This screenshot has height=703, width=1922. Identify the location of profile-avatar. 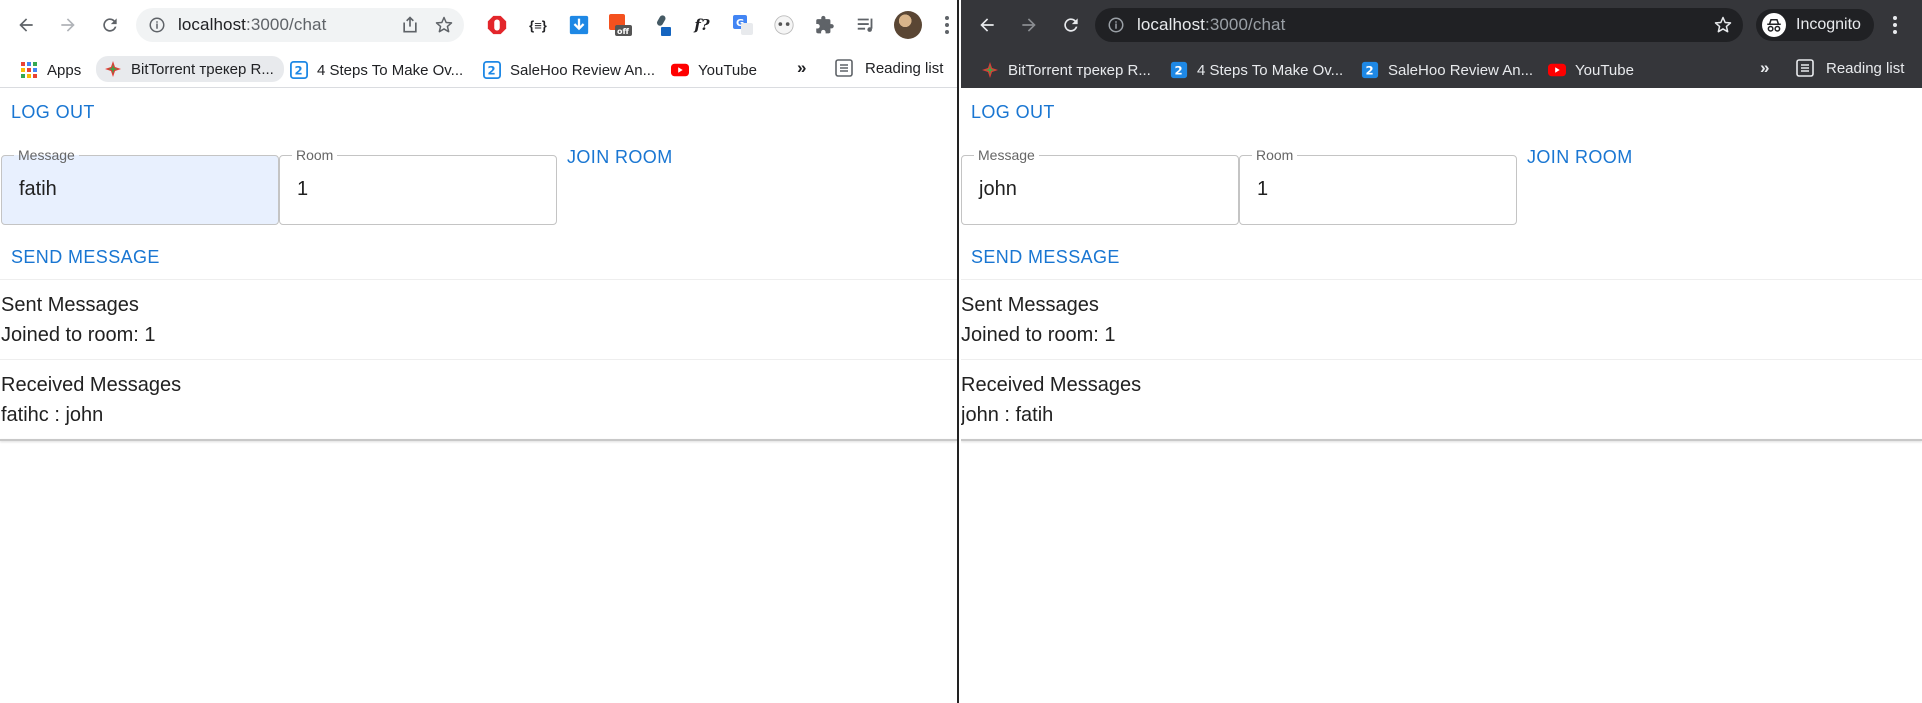
(908, 25).